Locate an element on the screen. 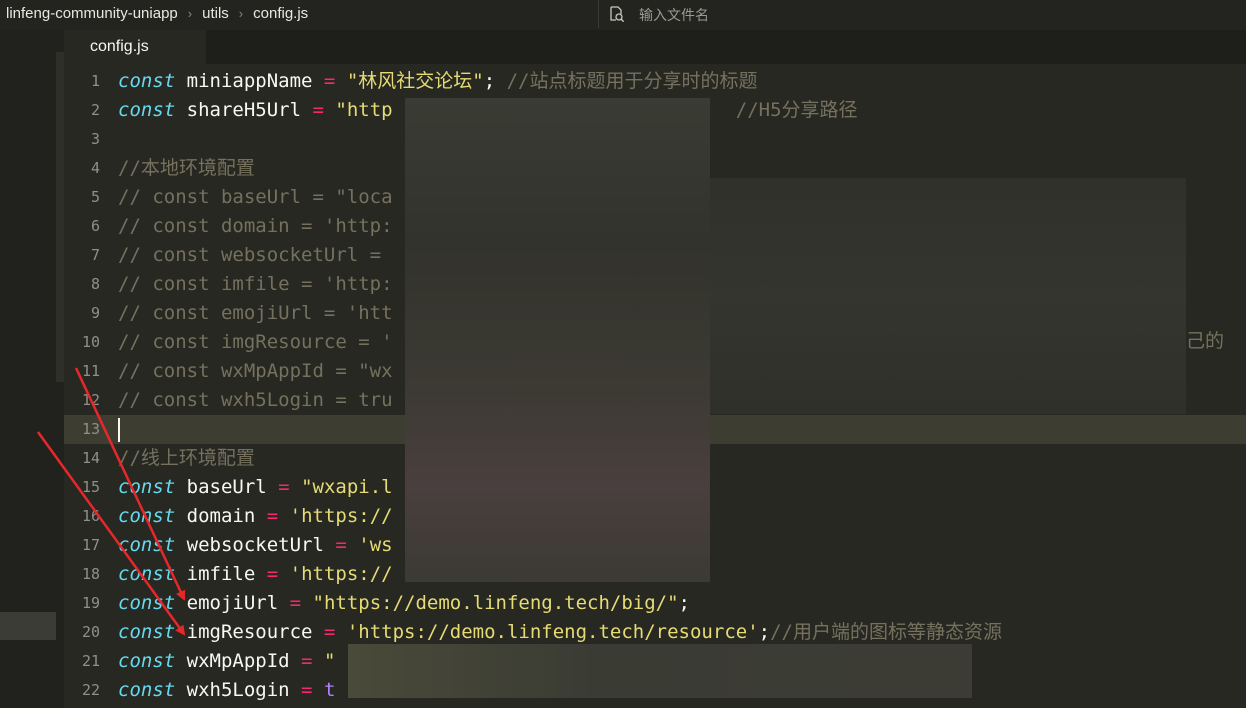  line-number: 16 is located at coordinates (90, 516).